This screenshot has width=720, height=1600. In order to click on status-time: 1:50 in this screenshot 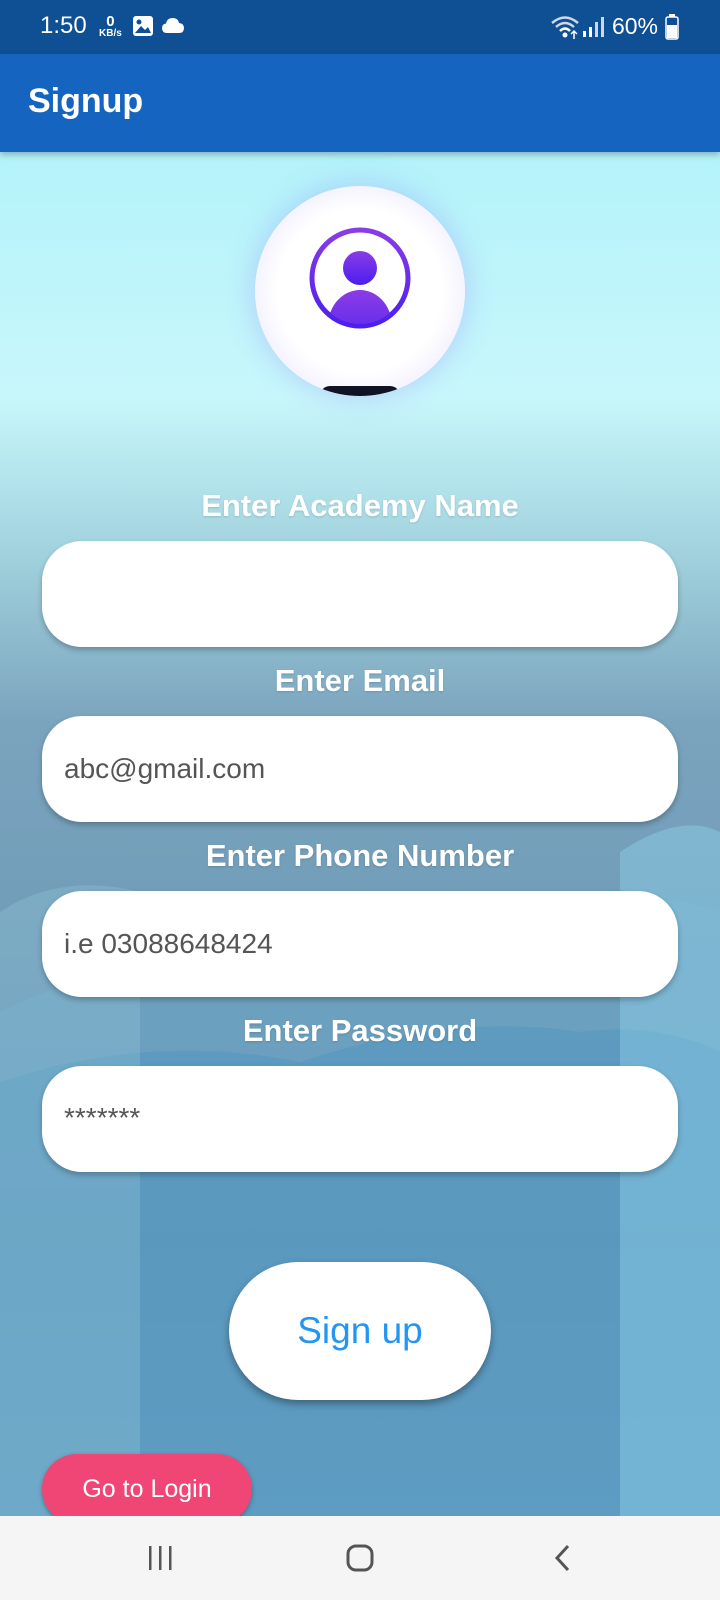, I will do `click(63, 25)`.